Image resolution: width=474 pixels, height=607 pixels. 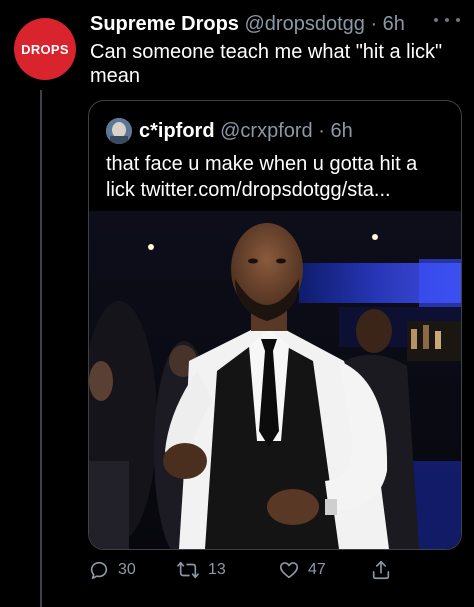 What do you see at coordinates (305, 24) in the screenshot?
I see `handle: @dropsdotgg` at bounding box center [305, 24].